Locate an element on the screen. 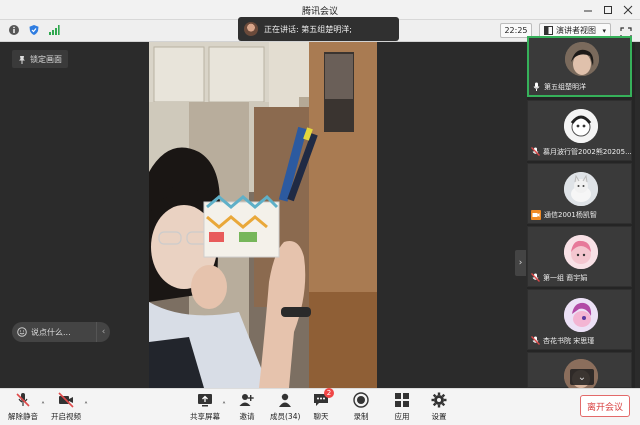  participant-name: 第五组楚明洋 is located at coordinates (565, 86).